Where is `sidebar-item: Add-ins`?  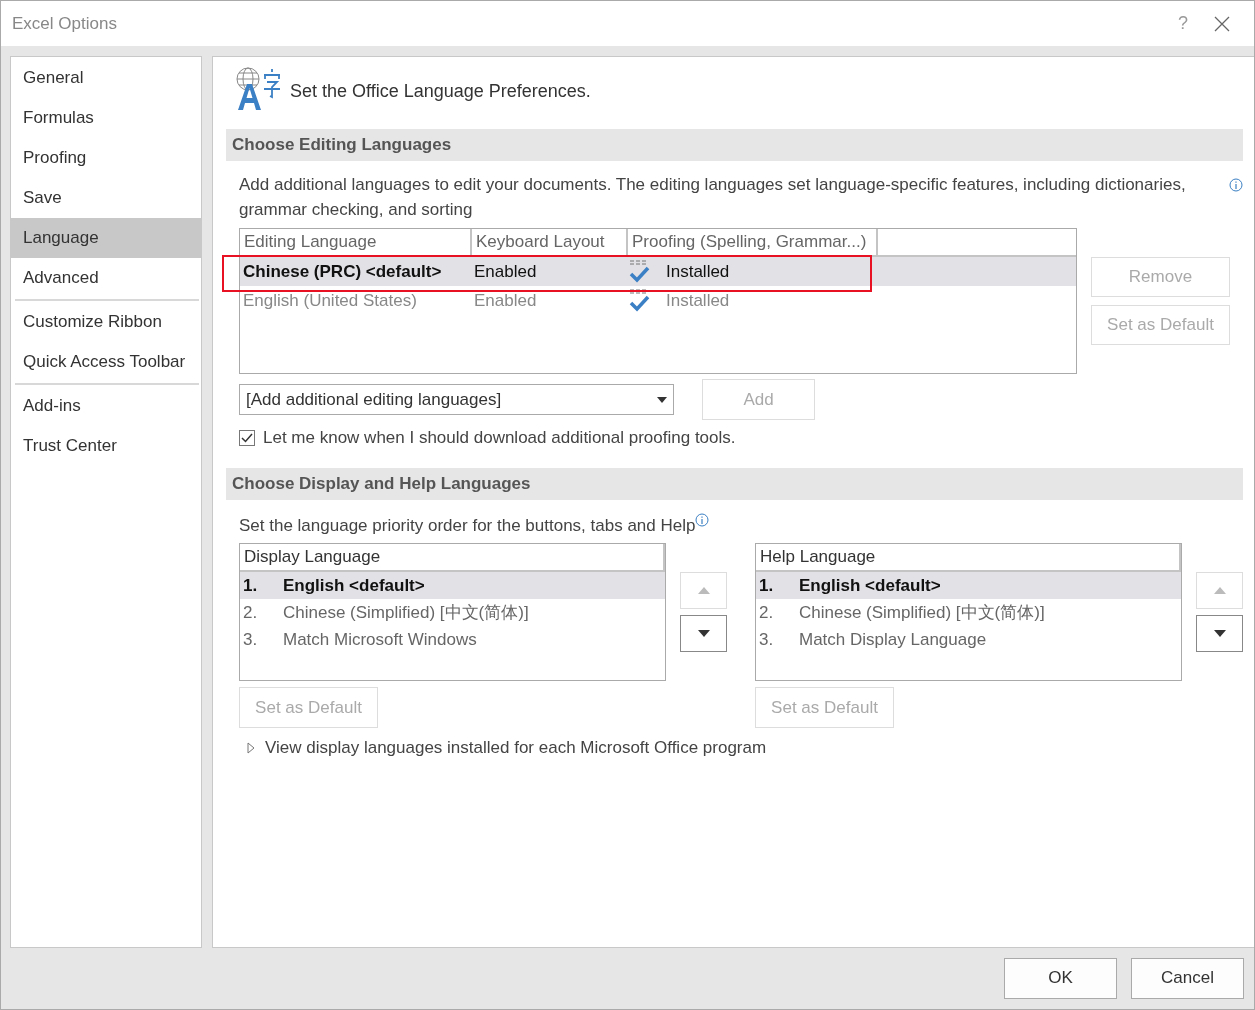 sidebar-item: Add-ins is located at coordinates (106, 406).